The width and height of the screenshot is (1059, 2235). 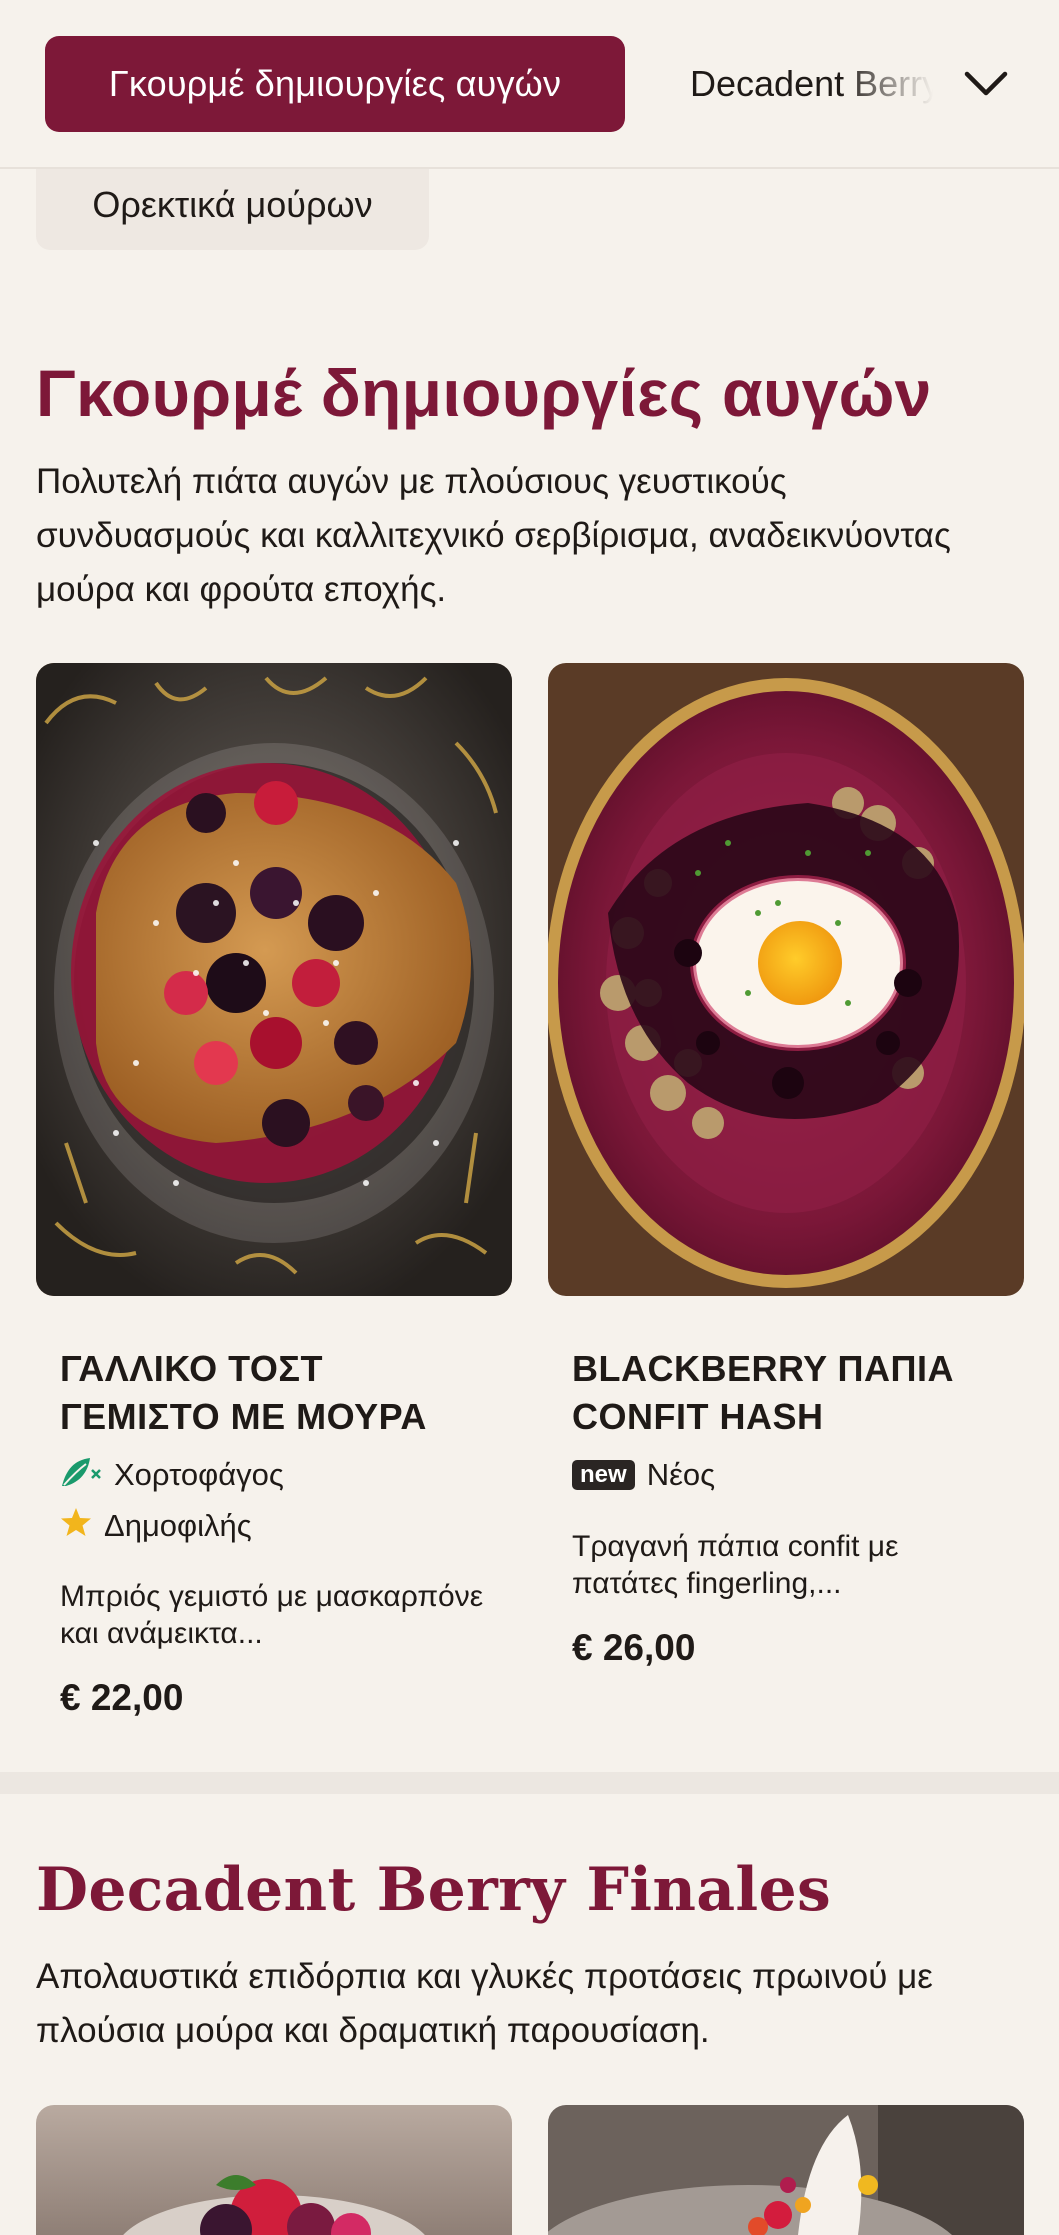 What do you see at coordinates (122, 1697) in the screenshot?
I see `dish-price: € 22,00` at bounding box center [122, 1697].